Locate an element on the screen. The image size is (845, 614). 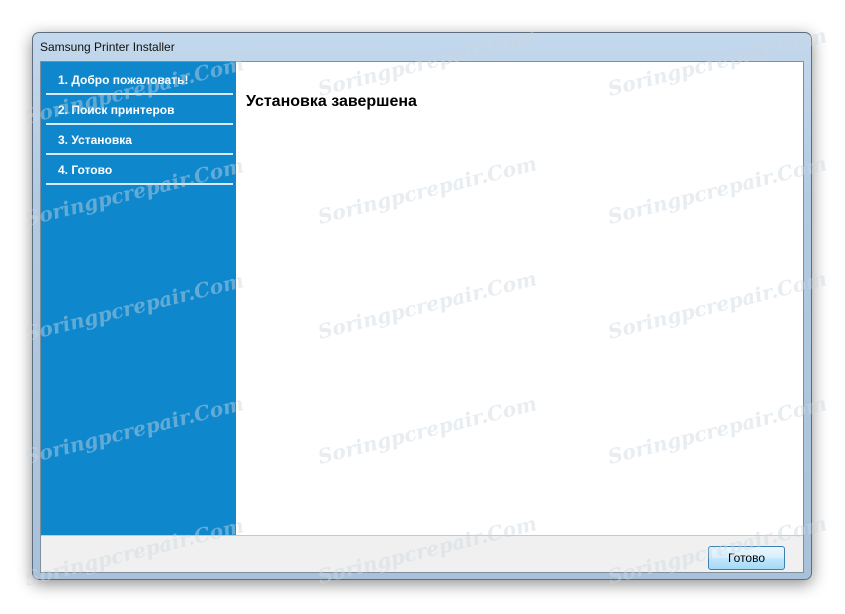
step-welcome: 1. Добро пожаловать! is located at coordinates (139, 80).